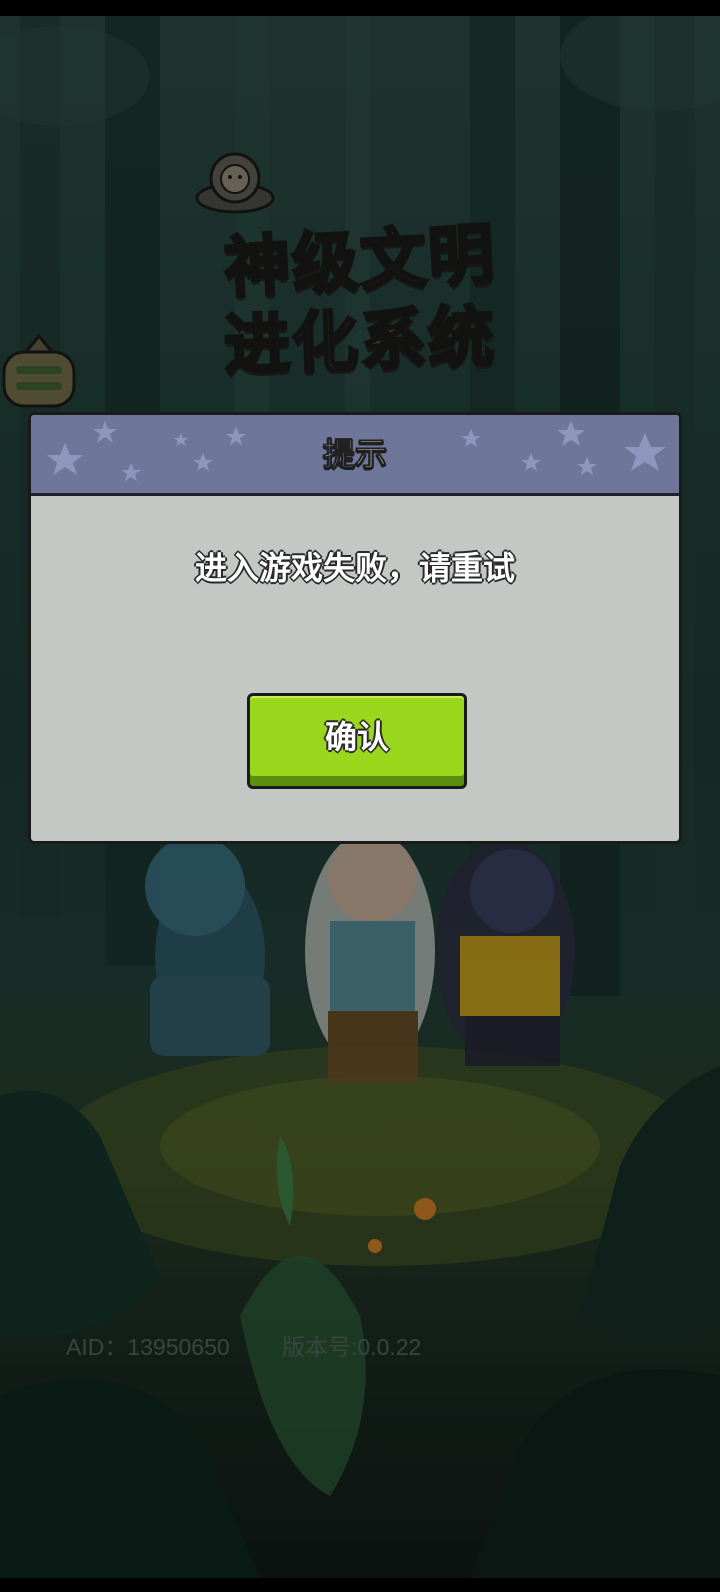 This screenshot has height=1592, width=720. Describe the element at coordinates (360, 1585) in the screenshot. I see `navigation-bar` at that location.